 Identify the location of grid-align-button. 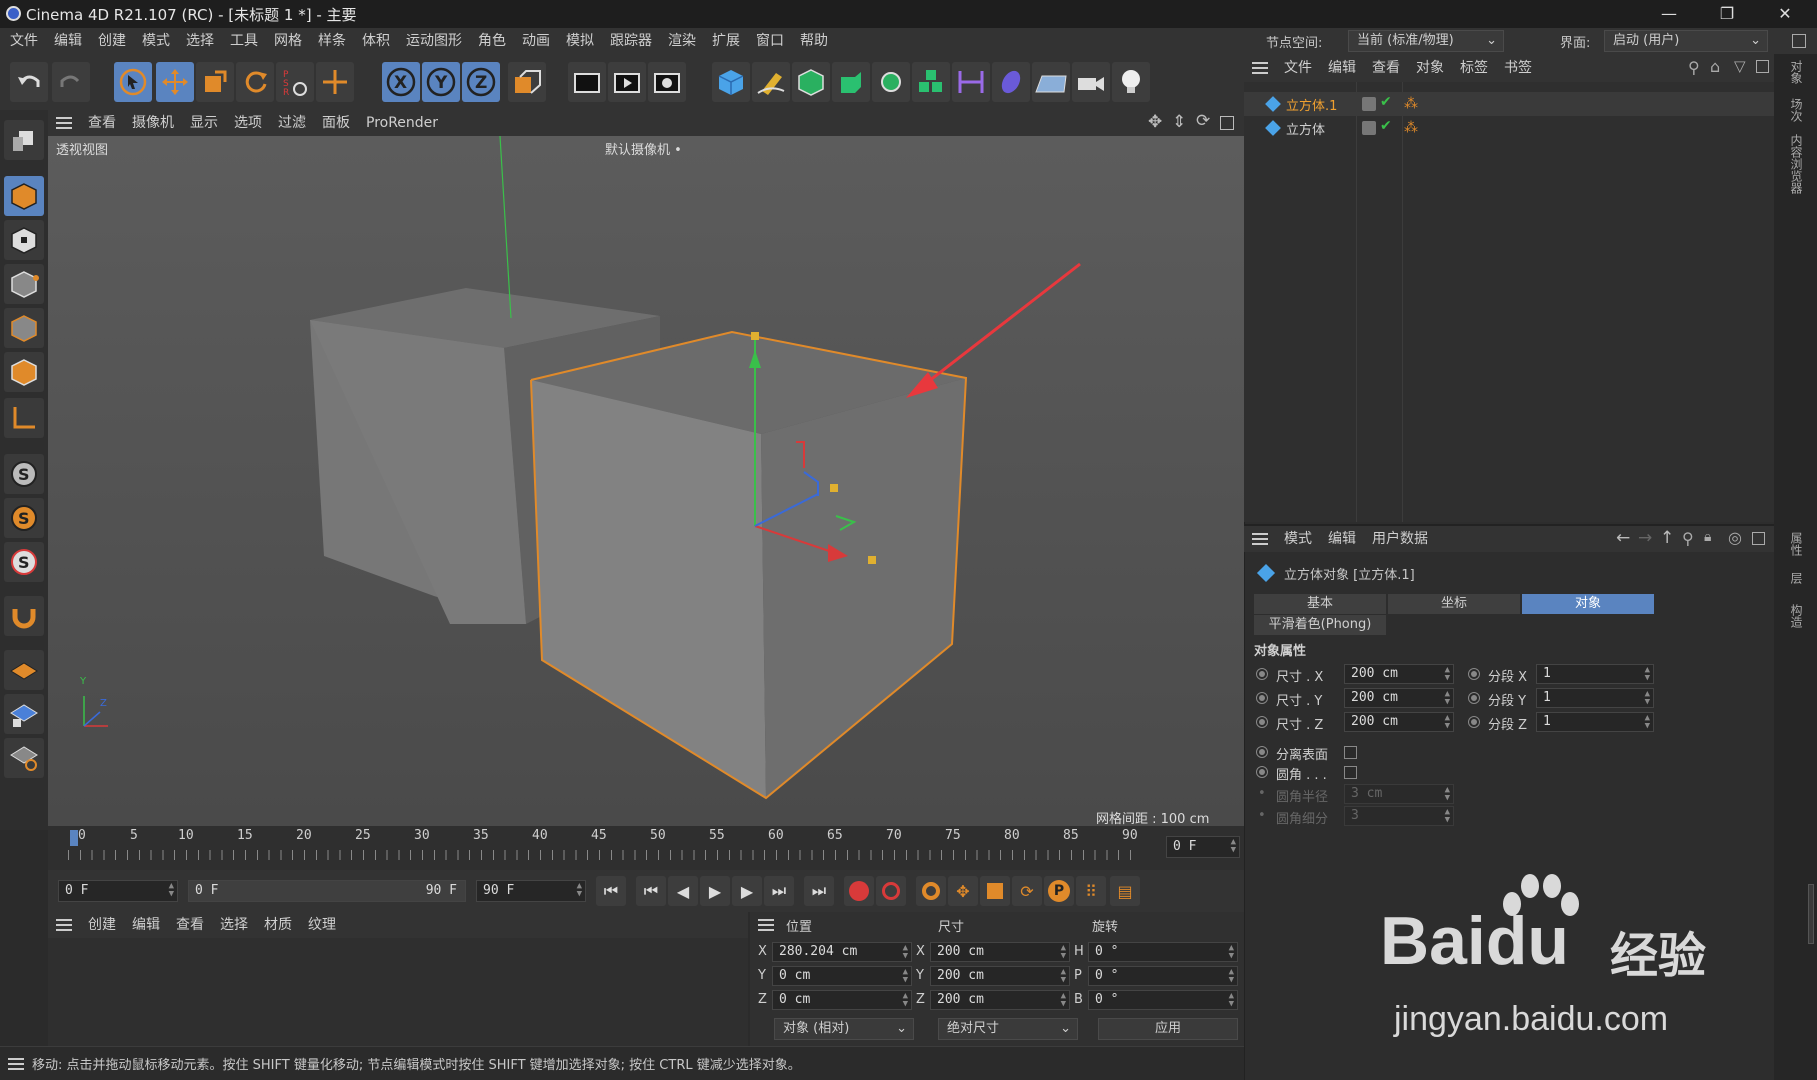
(24, 758).